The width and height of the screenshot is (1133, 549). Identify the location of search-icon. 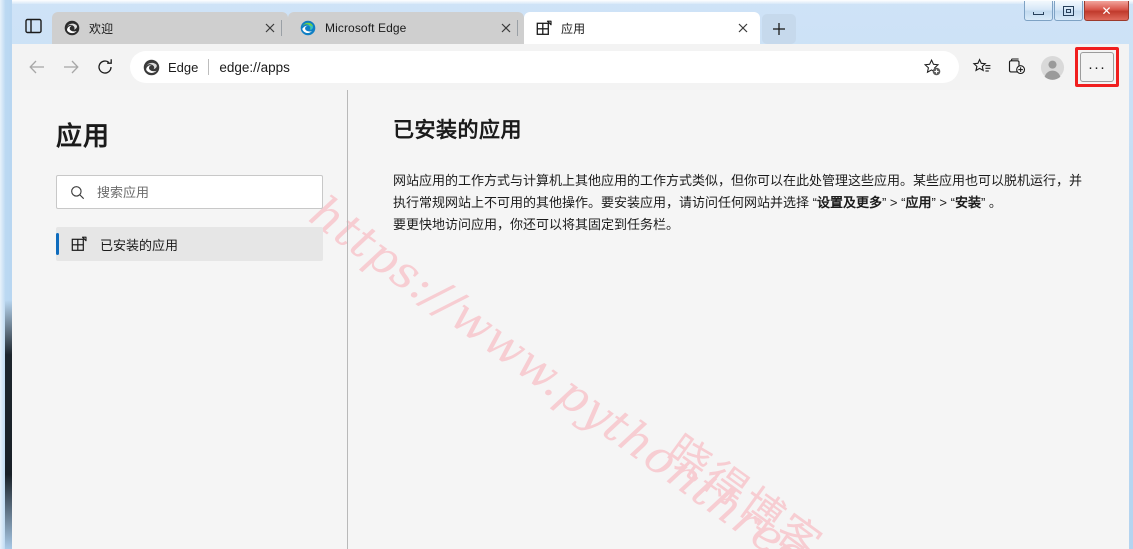
(77, 192).